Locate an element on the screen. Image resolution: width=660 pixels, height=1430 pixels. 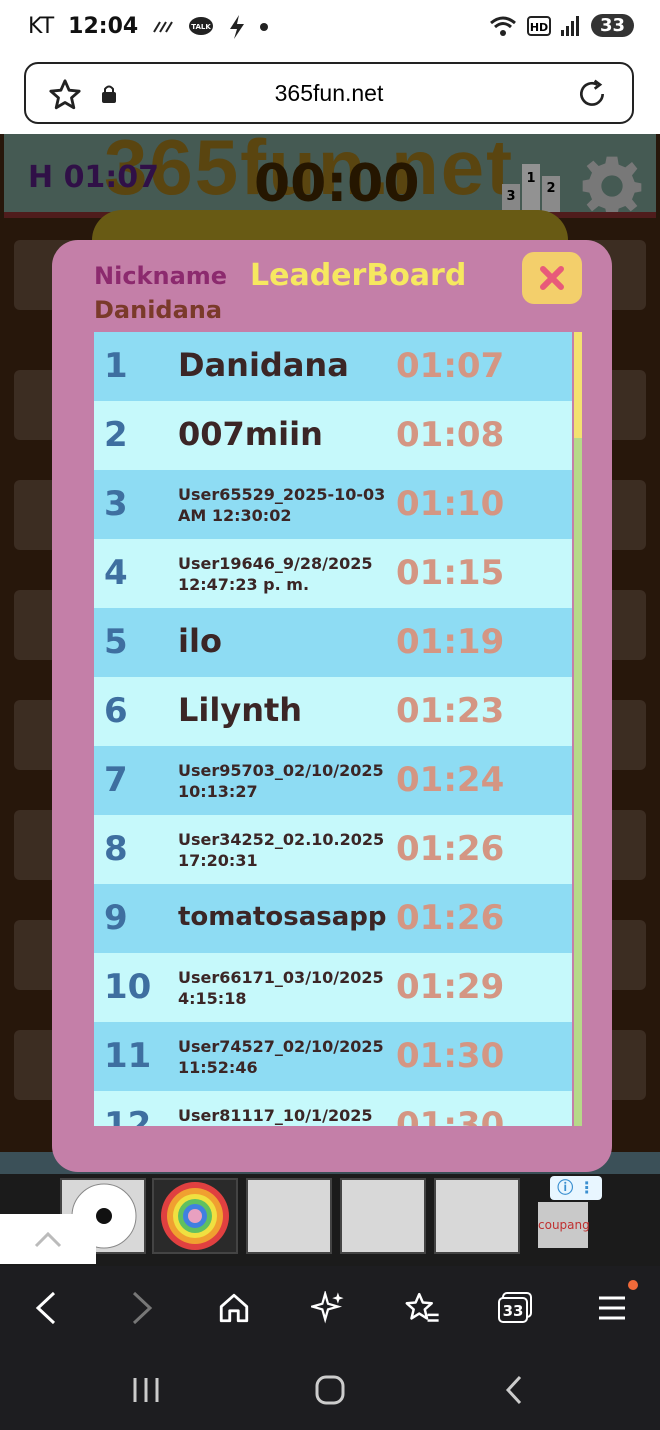
system-navbar is located at coordinates (330, 1389).